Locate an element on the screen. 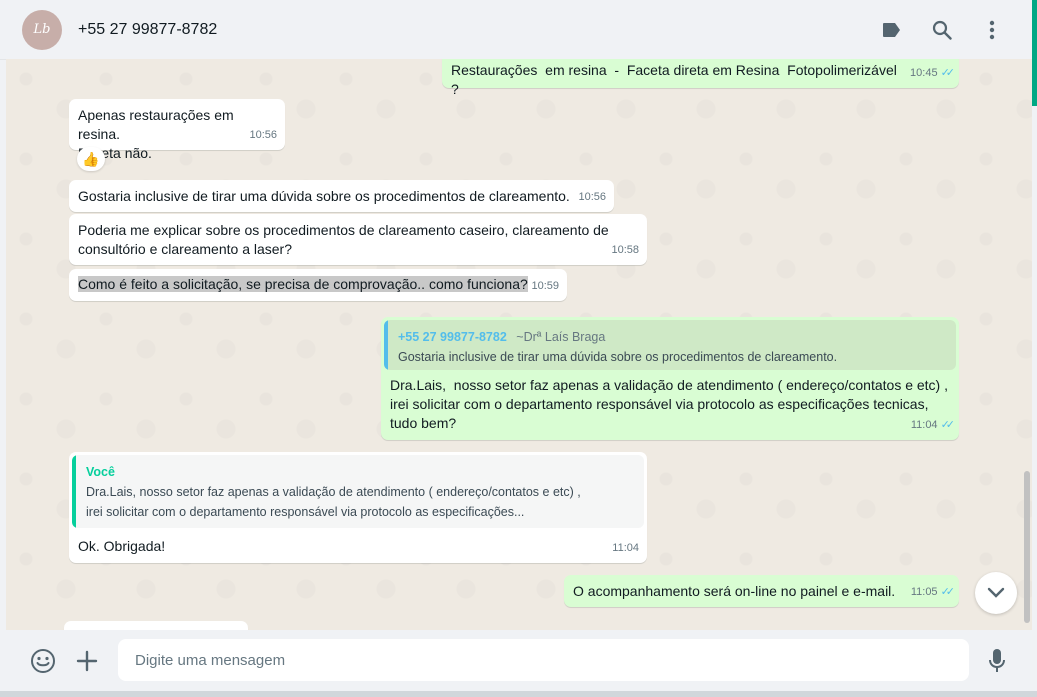 The image size is (1037, 697). avatar: Lb is located at coordinates (42, 29).